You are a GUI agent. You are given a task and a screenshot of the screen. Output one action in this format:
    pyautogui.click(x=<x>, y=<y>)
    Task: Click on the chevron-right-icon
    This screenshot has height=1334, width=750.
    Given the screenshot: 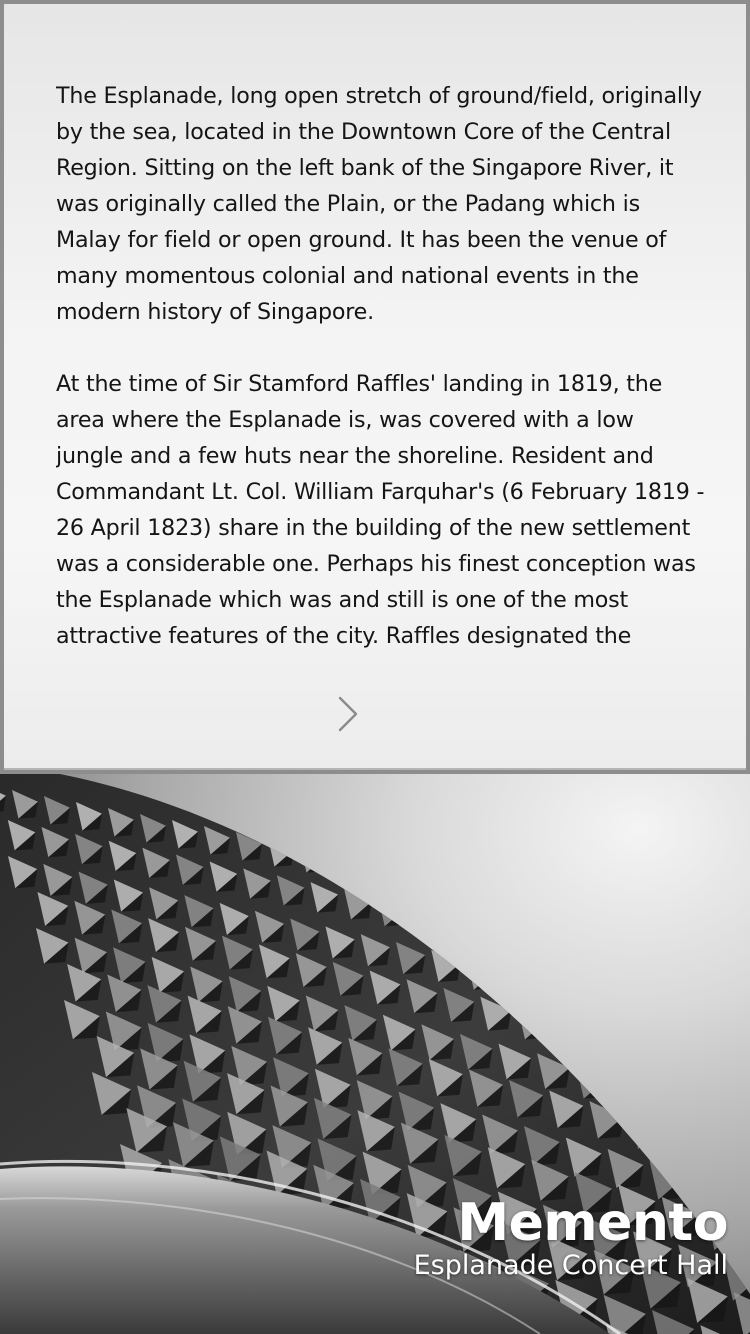 What is the action you would take?
    pyautogui.click(x=348, y=714)
    